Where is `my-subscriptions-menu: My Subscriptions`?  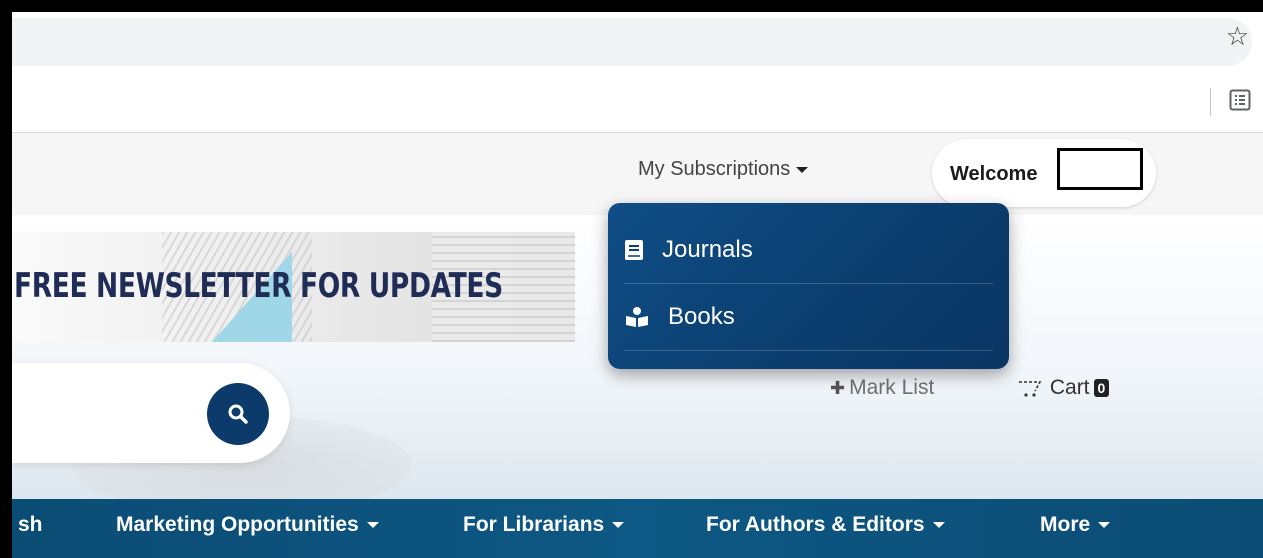
my-subscriptions-menu: My Subscriptions is located at coordinates (723, 169).